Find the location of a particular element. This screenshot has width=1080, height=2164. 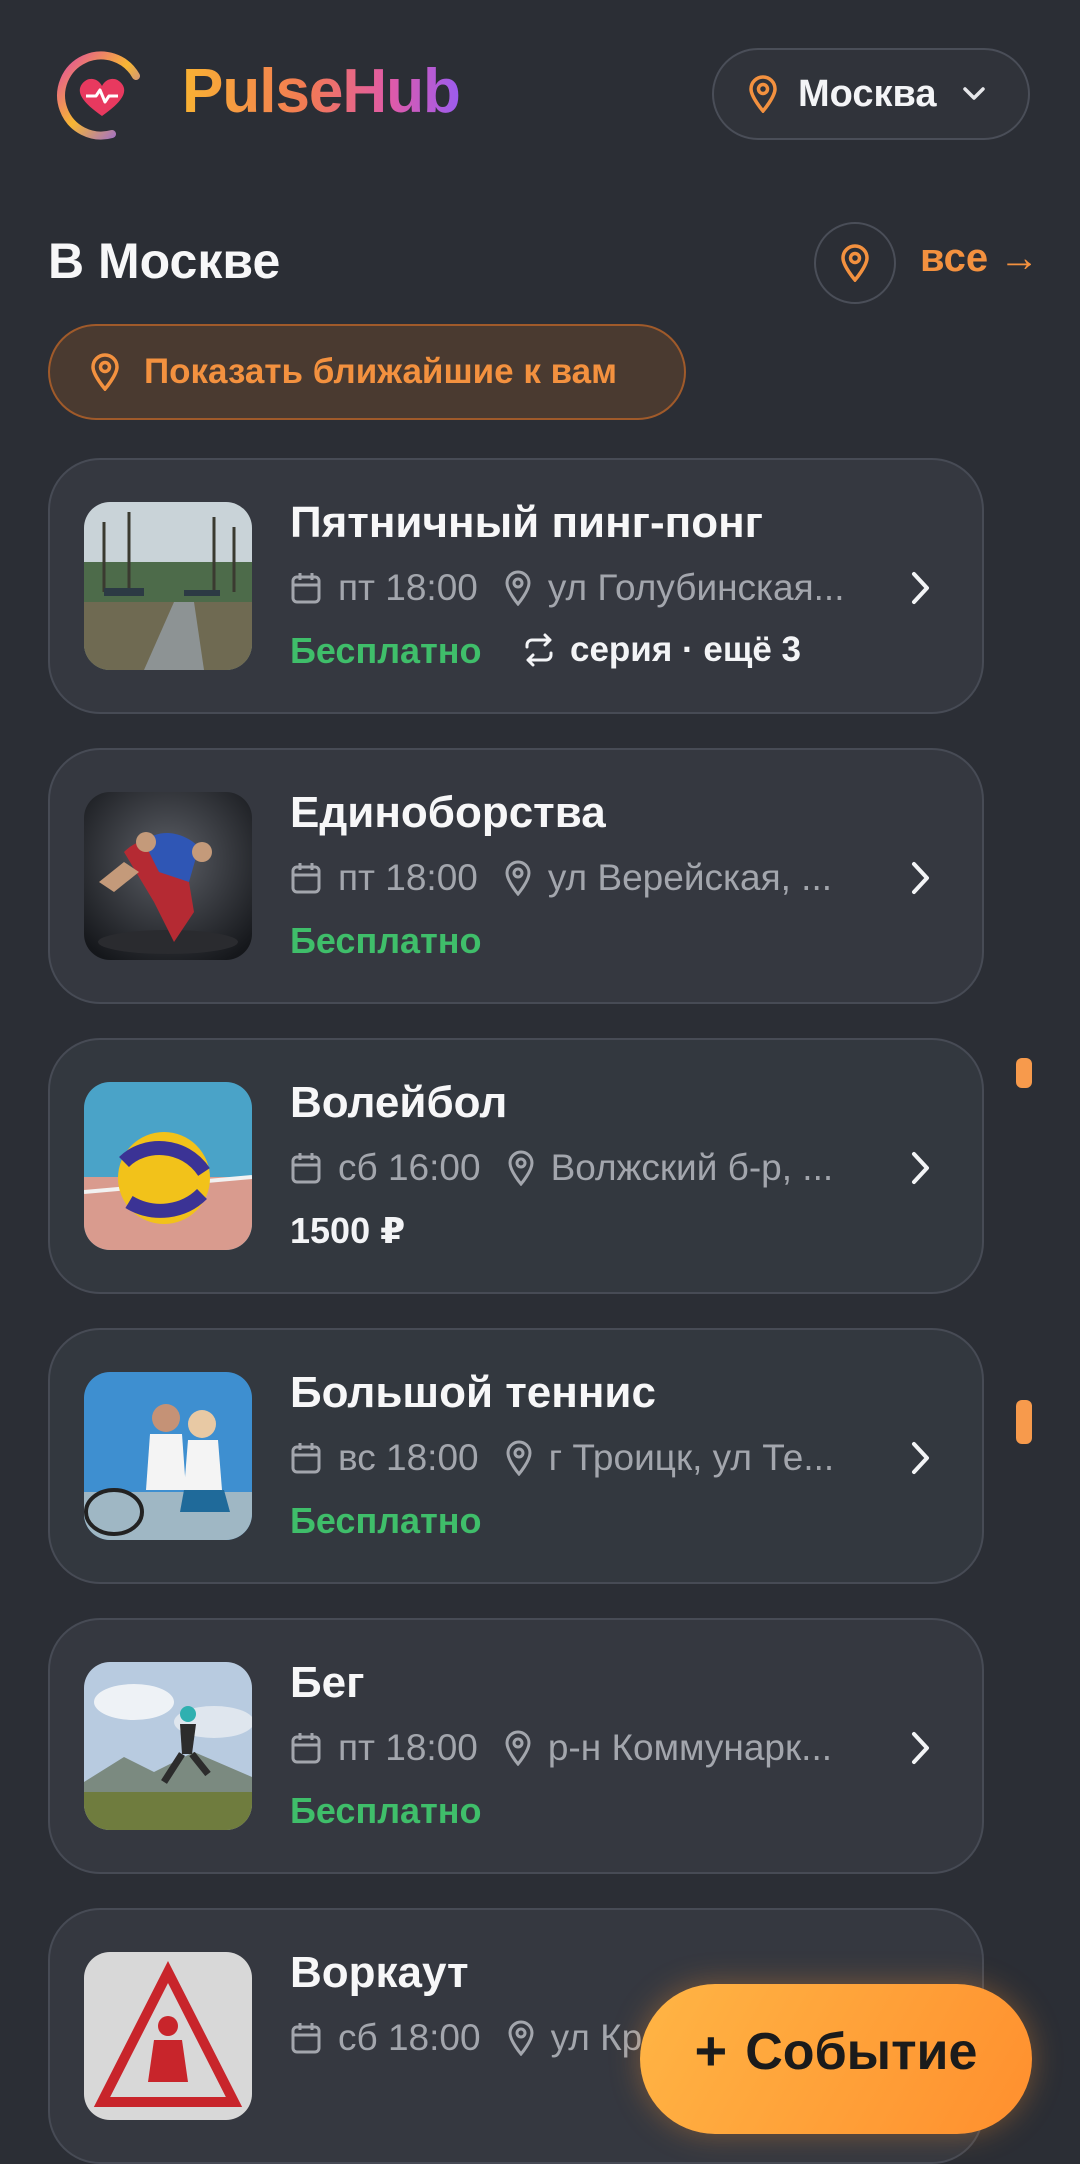

event-price: 1500 ₽ is located at coordinates (348, 1230).